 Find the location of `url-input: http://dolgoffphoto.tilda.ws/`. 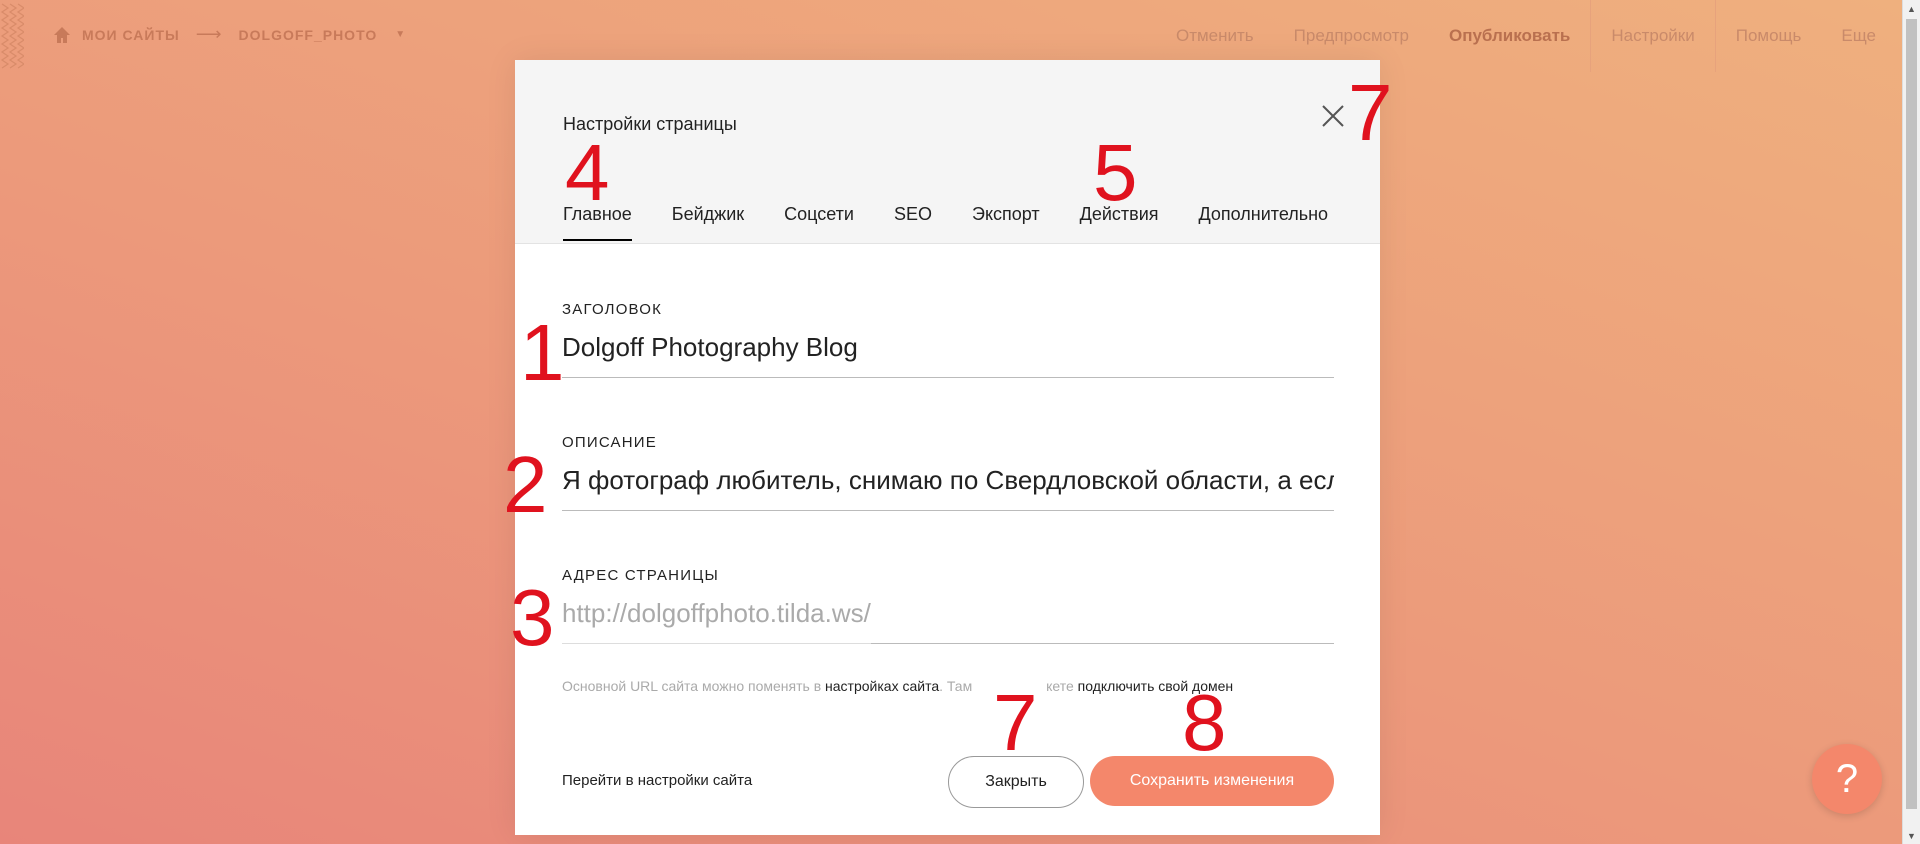

url-input: http://dolgoffphoto.tilda.ws/ is located at coordinates (716, 621).